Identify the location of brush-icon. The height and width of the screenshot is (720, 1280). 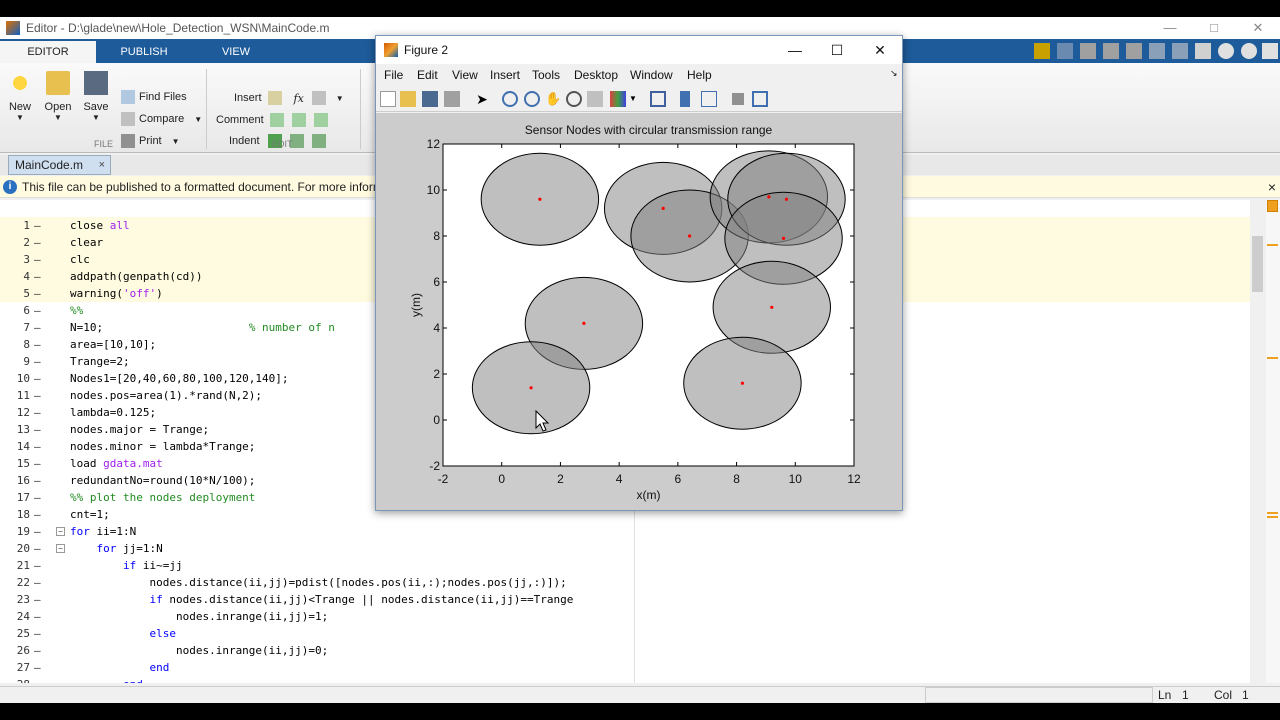
(618, 99).